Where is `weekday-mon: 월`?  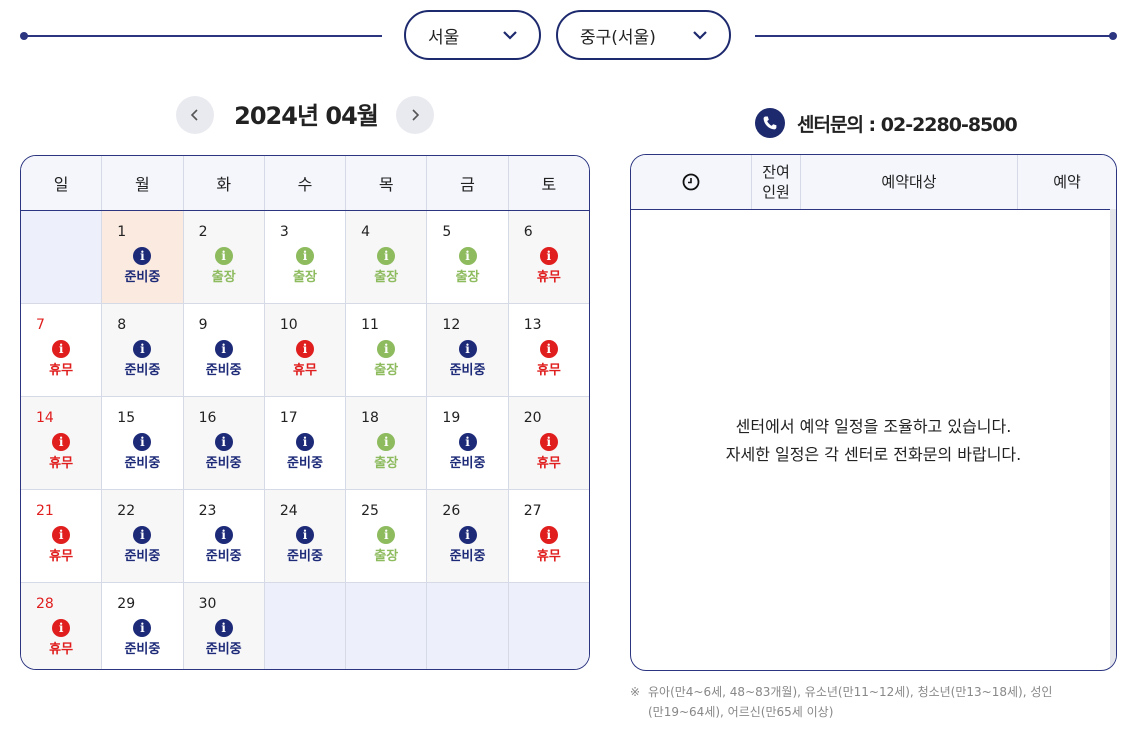 weekday-mon: 월 is located at coordinates (143, 183).